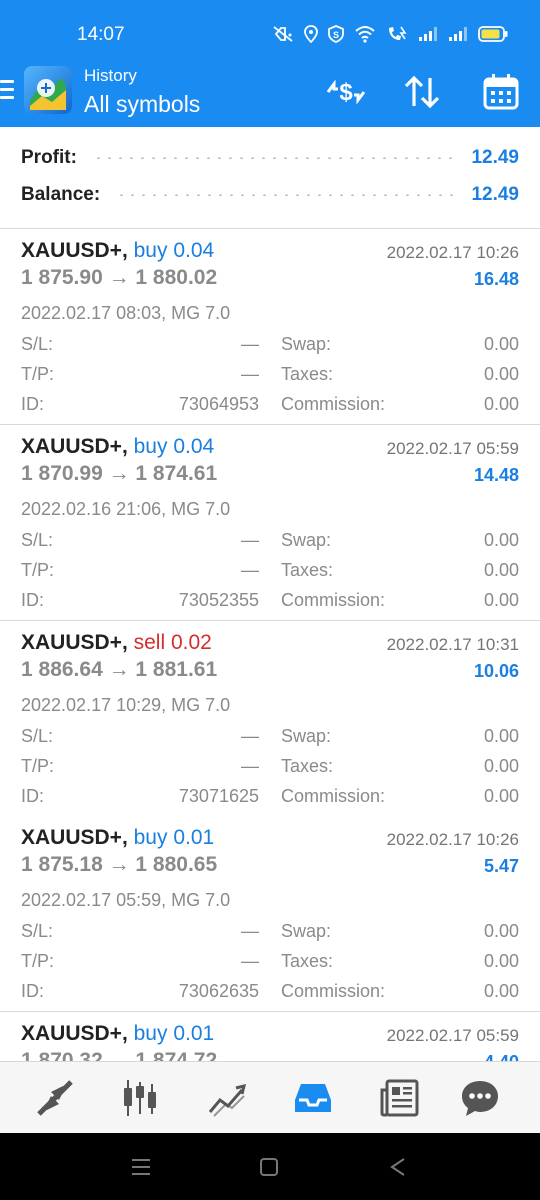 This screenshot has height=1200, width=540. I want to click on news-icon, so click(399, 1098).